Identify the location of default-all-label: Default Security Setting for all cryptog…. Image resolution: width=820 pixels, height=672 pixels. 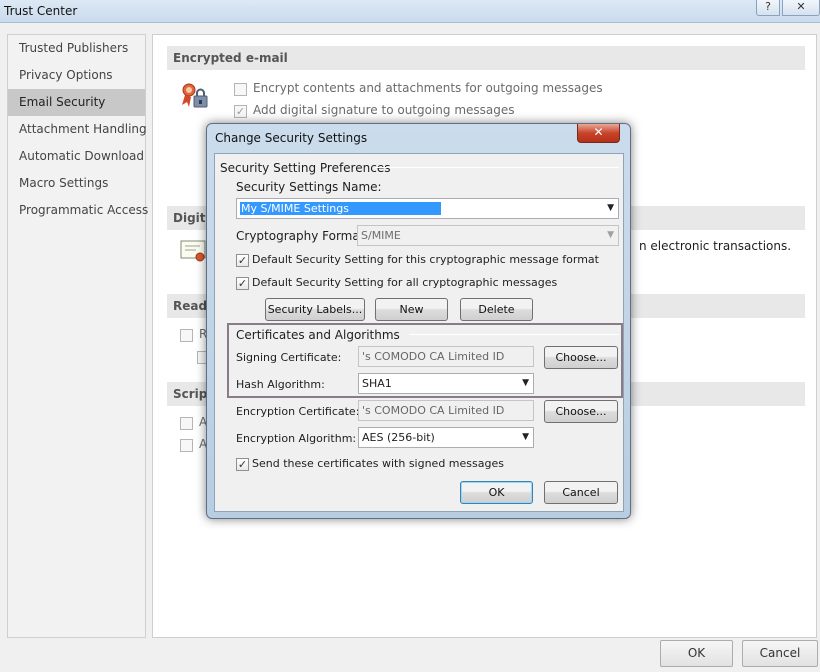
(405, 282).